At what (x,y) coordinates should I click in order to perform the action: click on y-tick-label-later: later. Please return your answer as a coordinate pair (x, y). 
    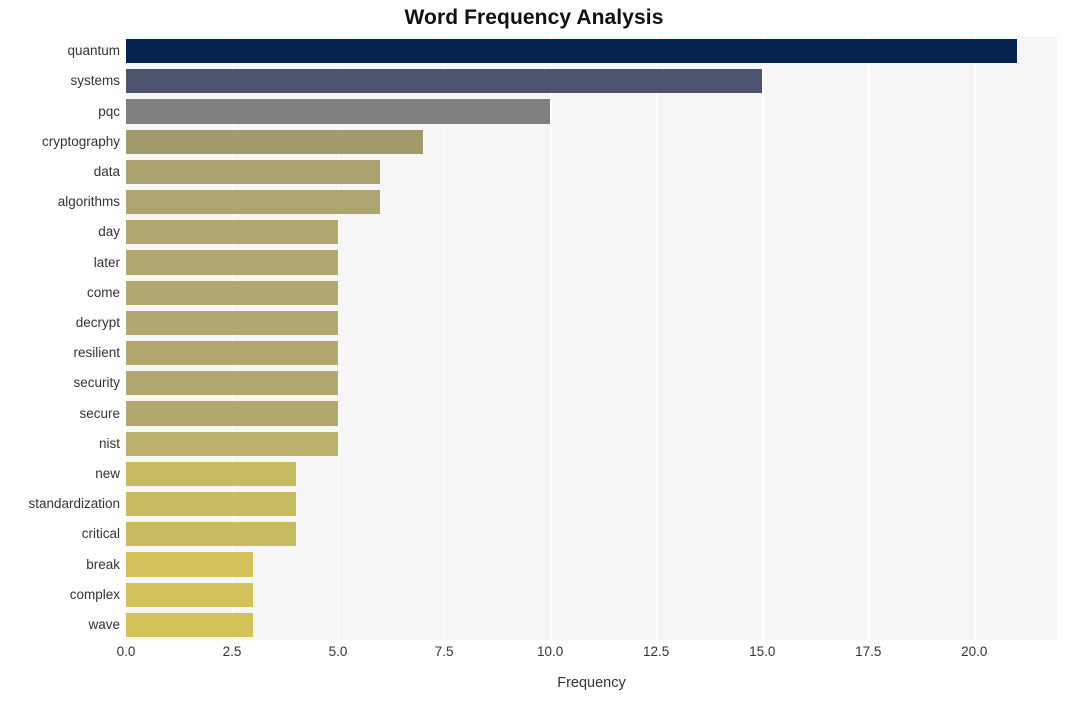
    Looking at the image, I should click on (106, 262).